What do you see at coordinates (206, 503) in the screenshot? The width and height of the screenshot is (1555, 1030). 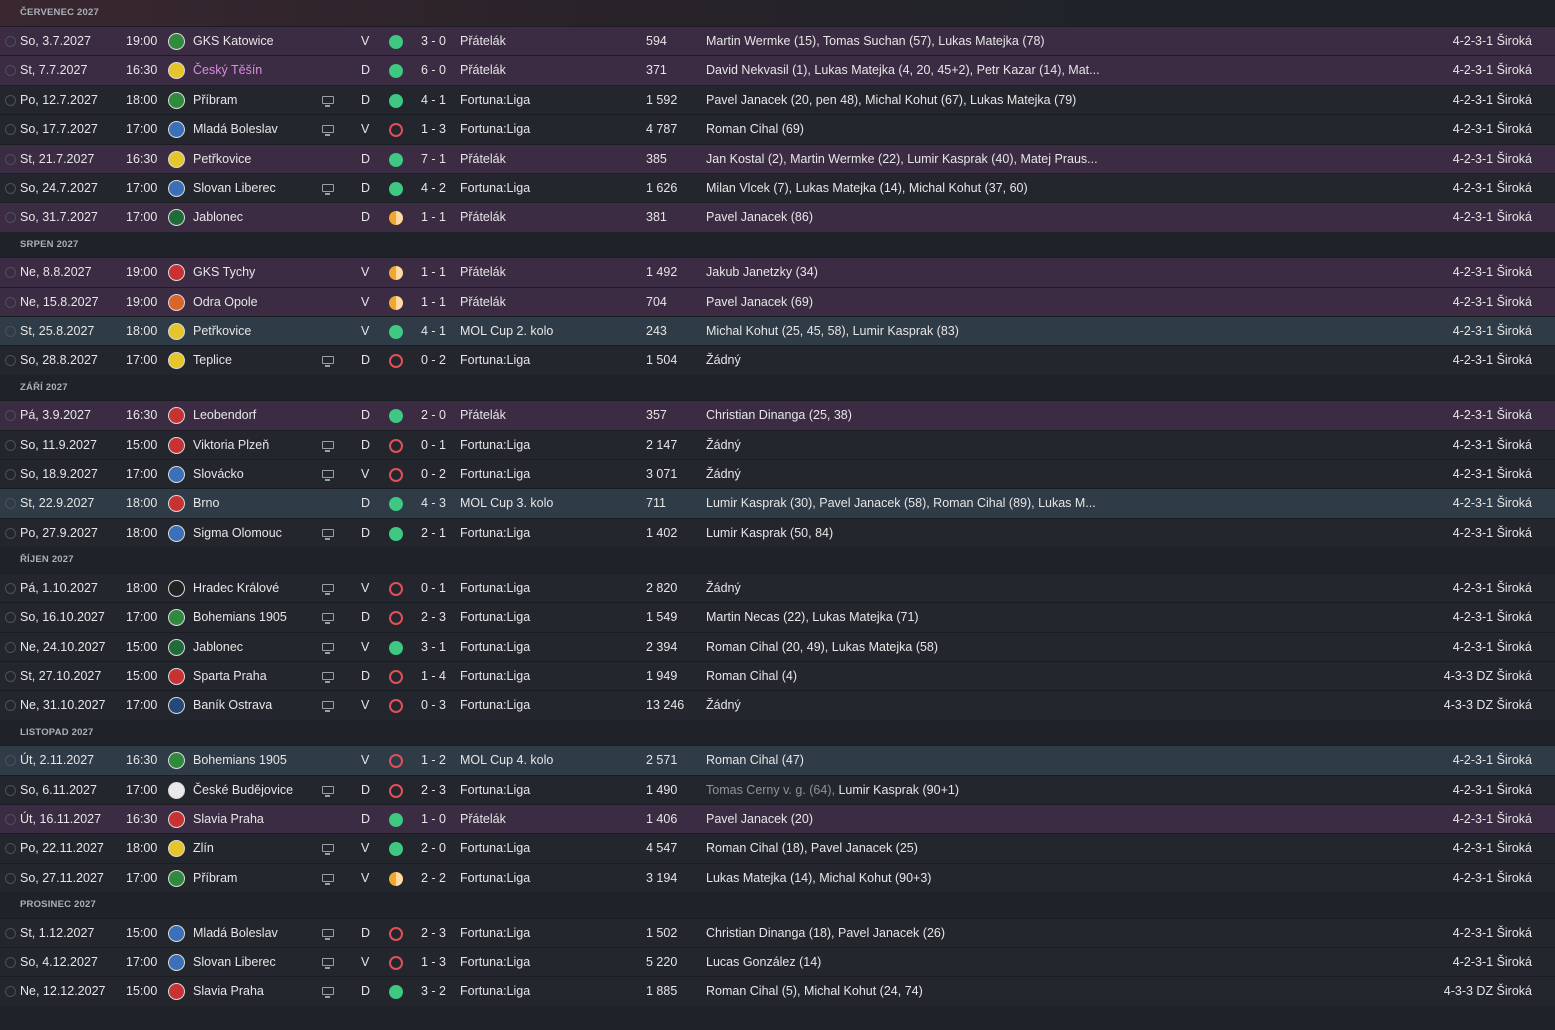 I see `opponent-link: Brno` at bounding box center [206, 503].